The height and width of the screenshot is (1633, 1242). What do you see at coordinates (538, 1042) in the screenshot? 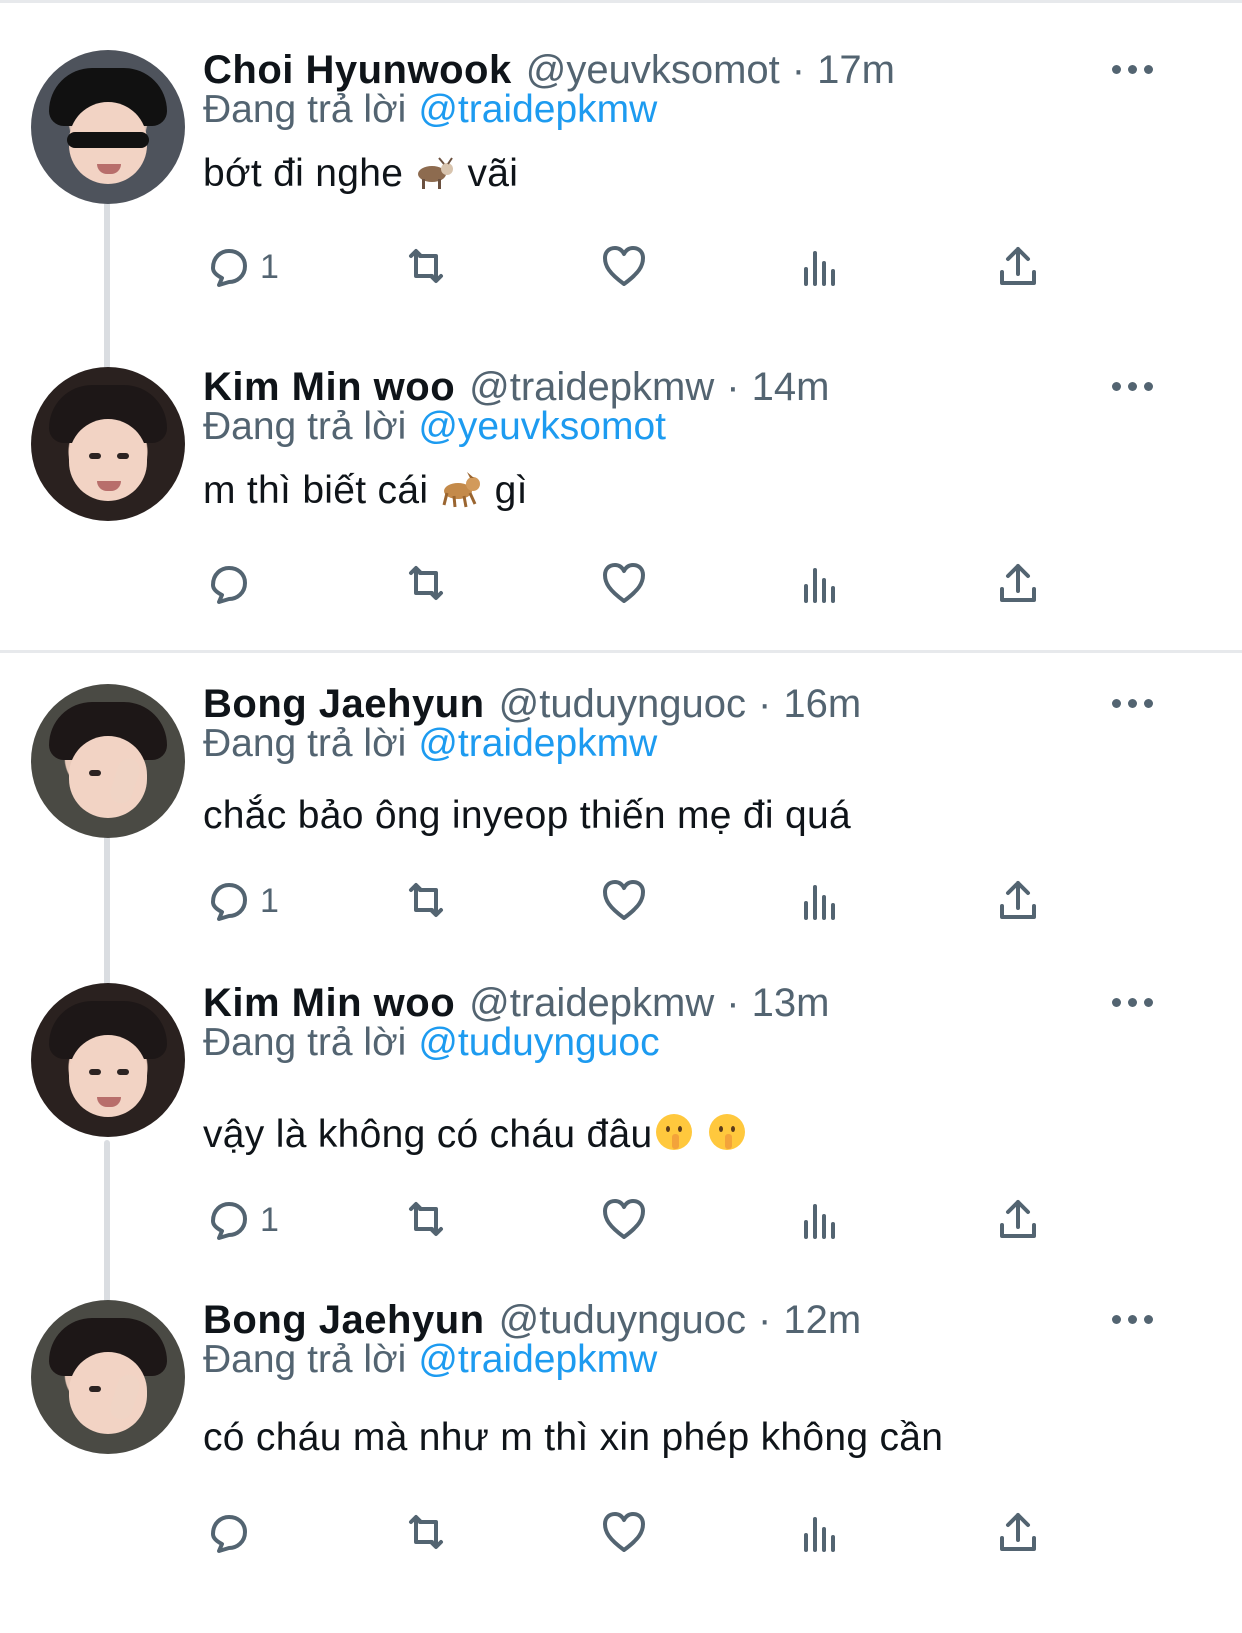
I see `reply-to-handle: @tuduynguoc` at bounding box center [538, 1042].